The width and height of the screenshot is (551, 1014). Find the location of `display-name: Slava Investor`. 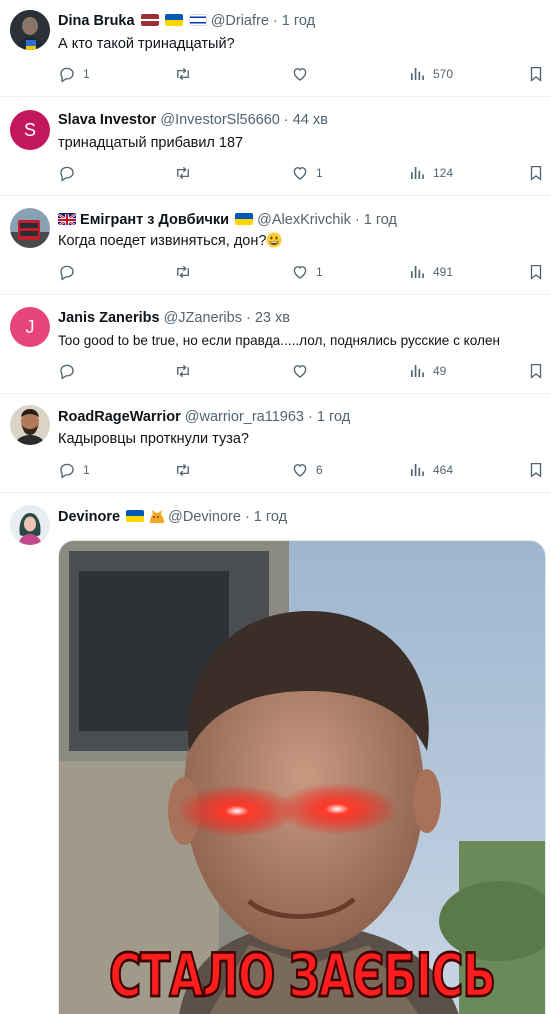

display-name: Slava Investor is located at coordinates (107, 120).